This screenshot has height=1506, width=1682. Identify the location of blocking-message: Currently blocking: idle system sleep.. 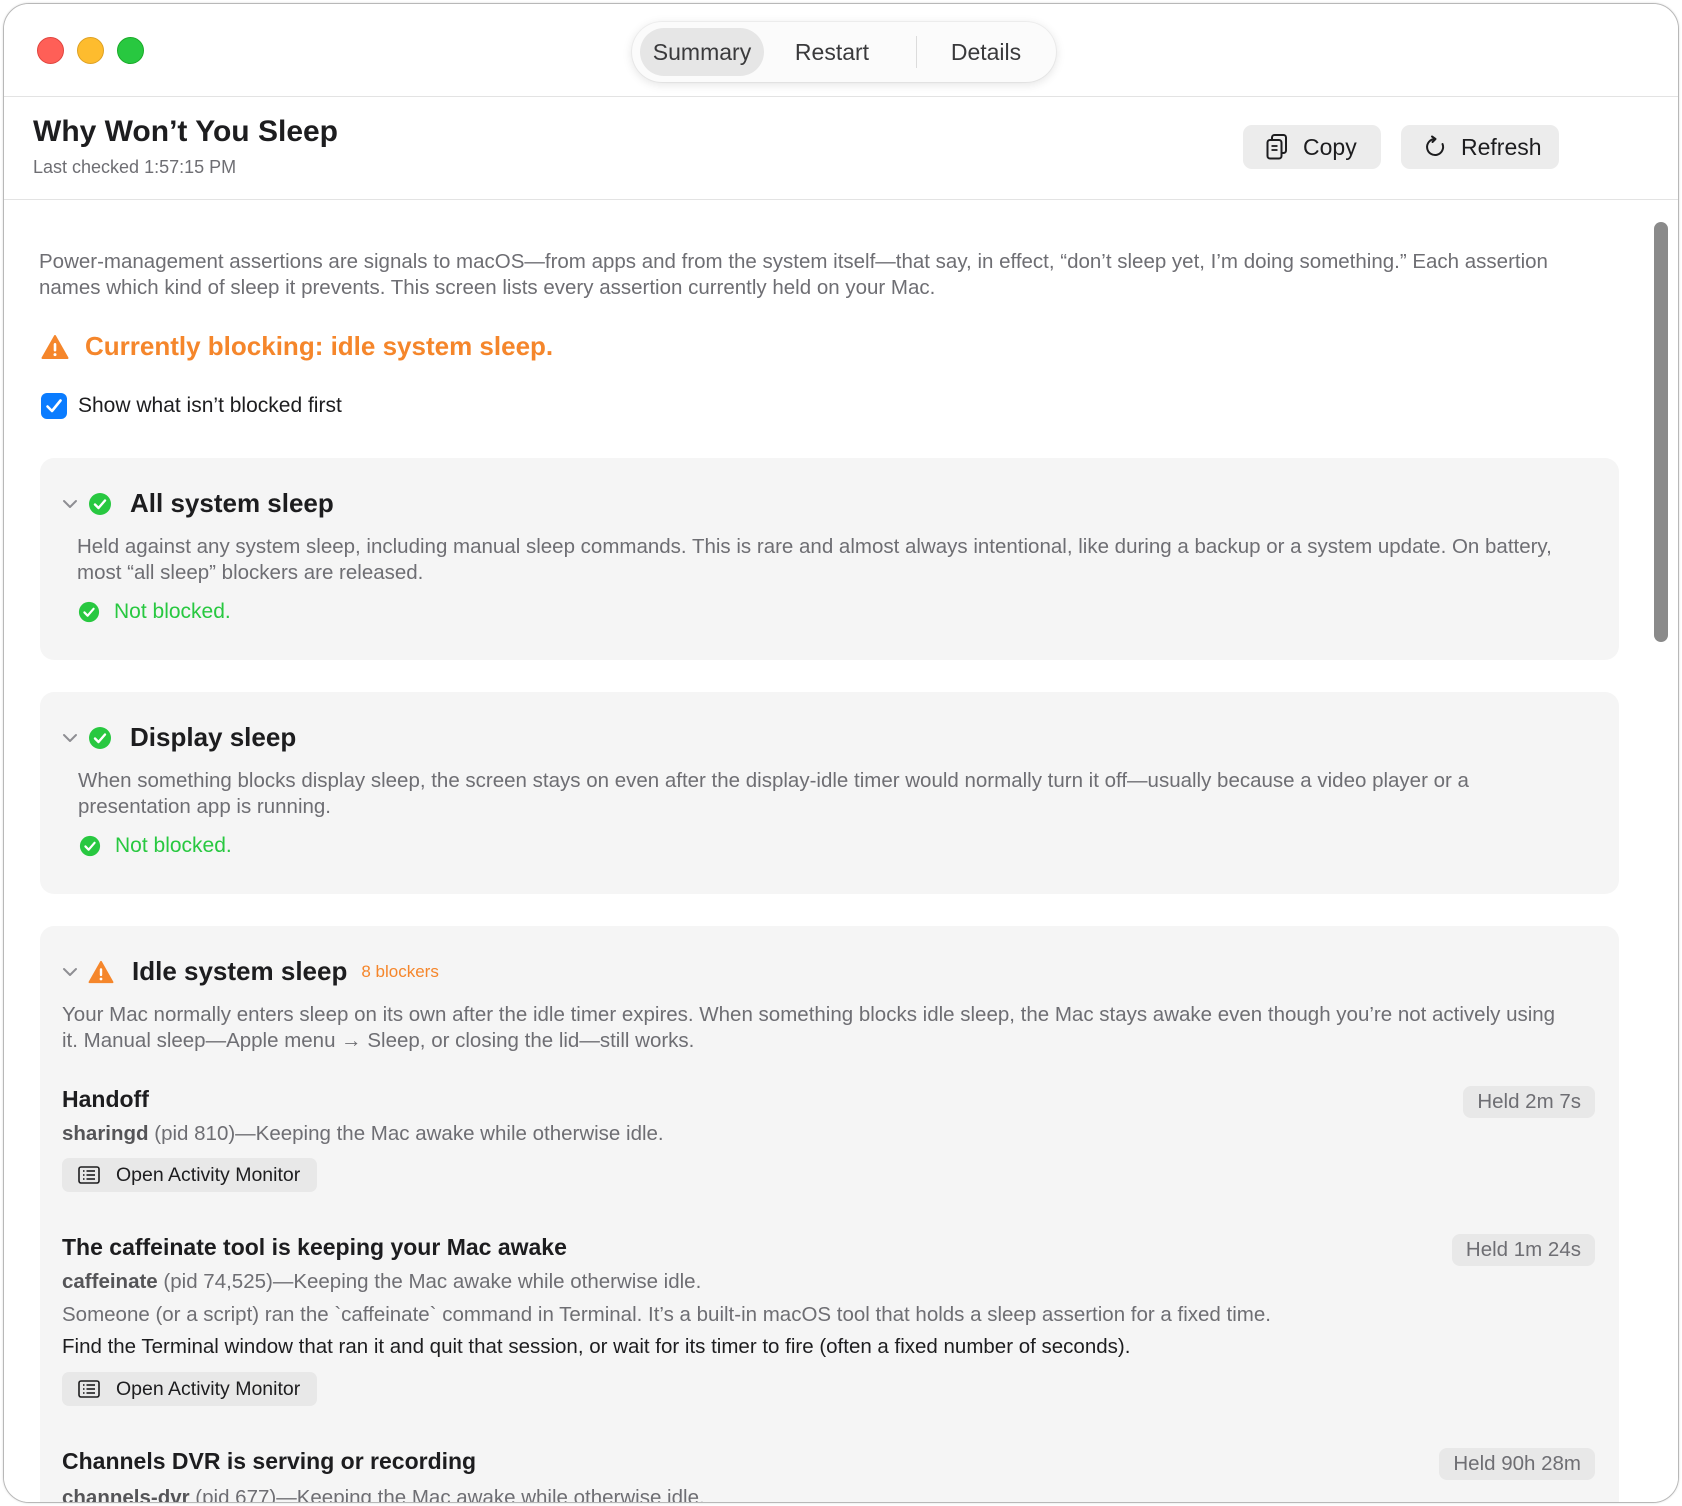
(319, 346).